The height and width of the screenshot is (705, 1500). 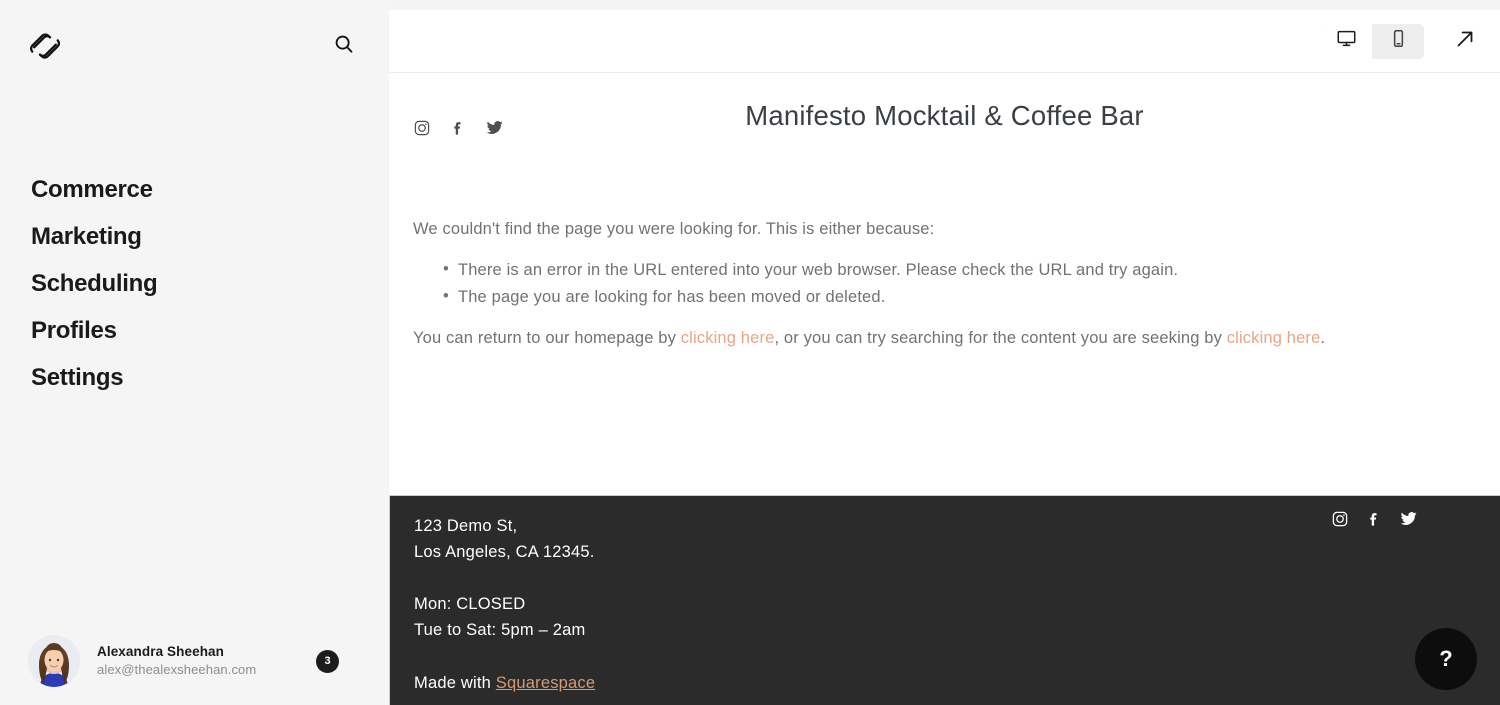 What do you see at coordinates (470, 603) in the screenshot?
I see `footer-hours-line-1: Mon: CLOSED` at bounding box center [470, 603].